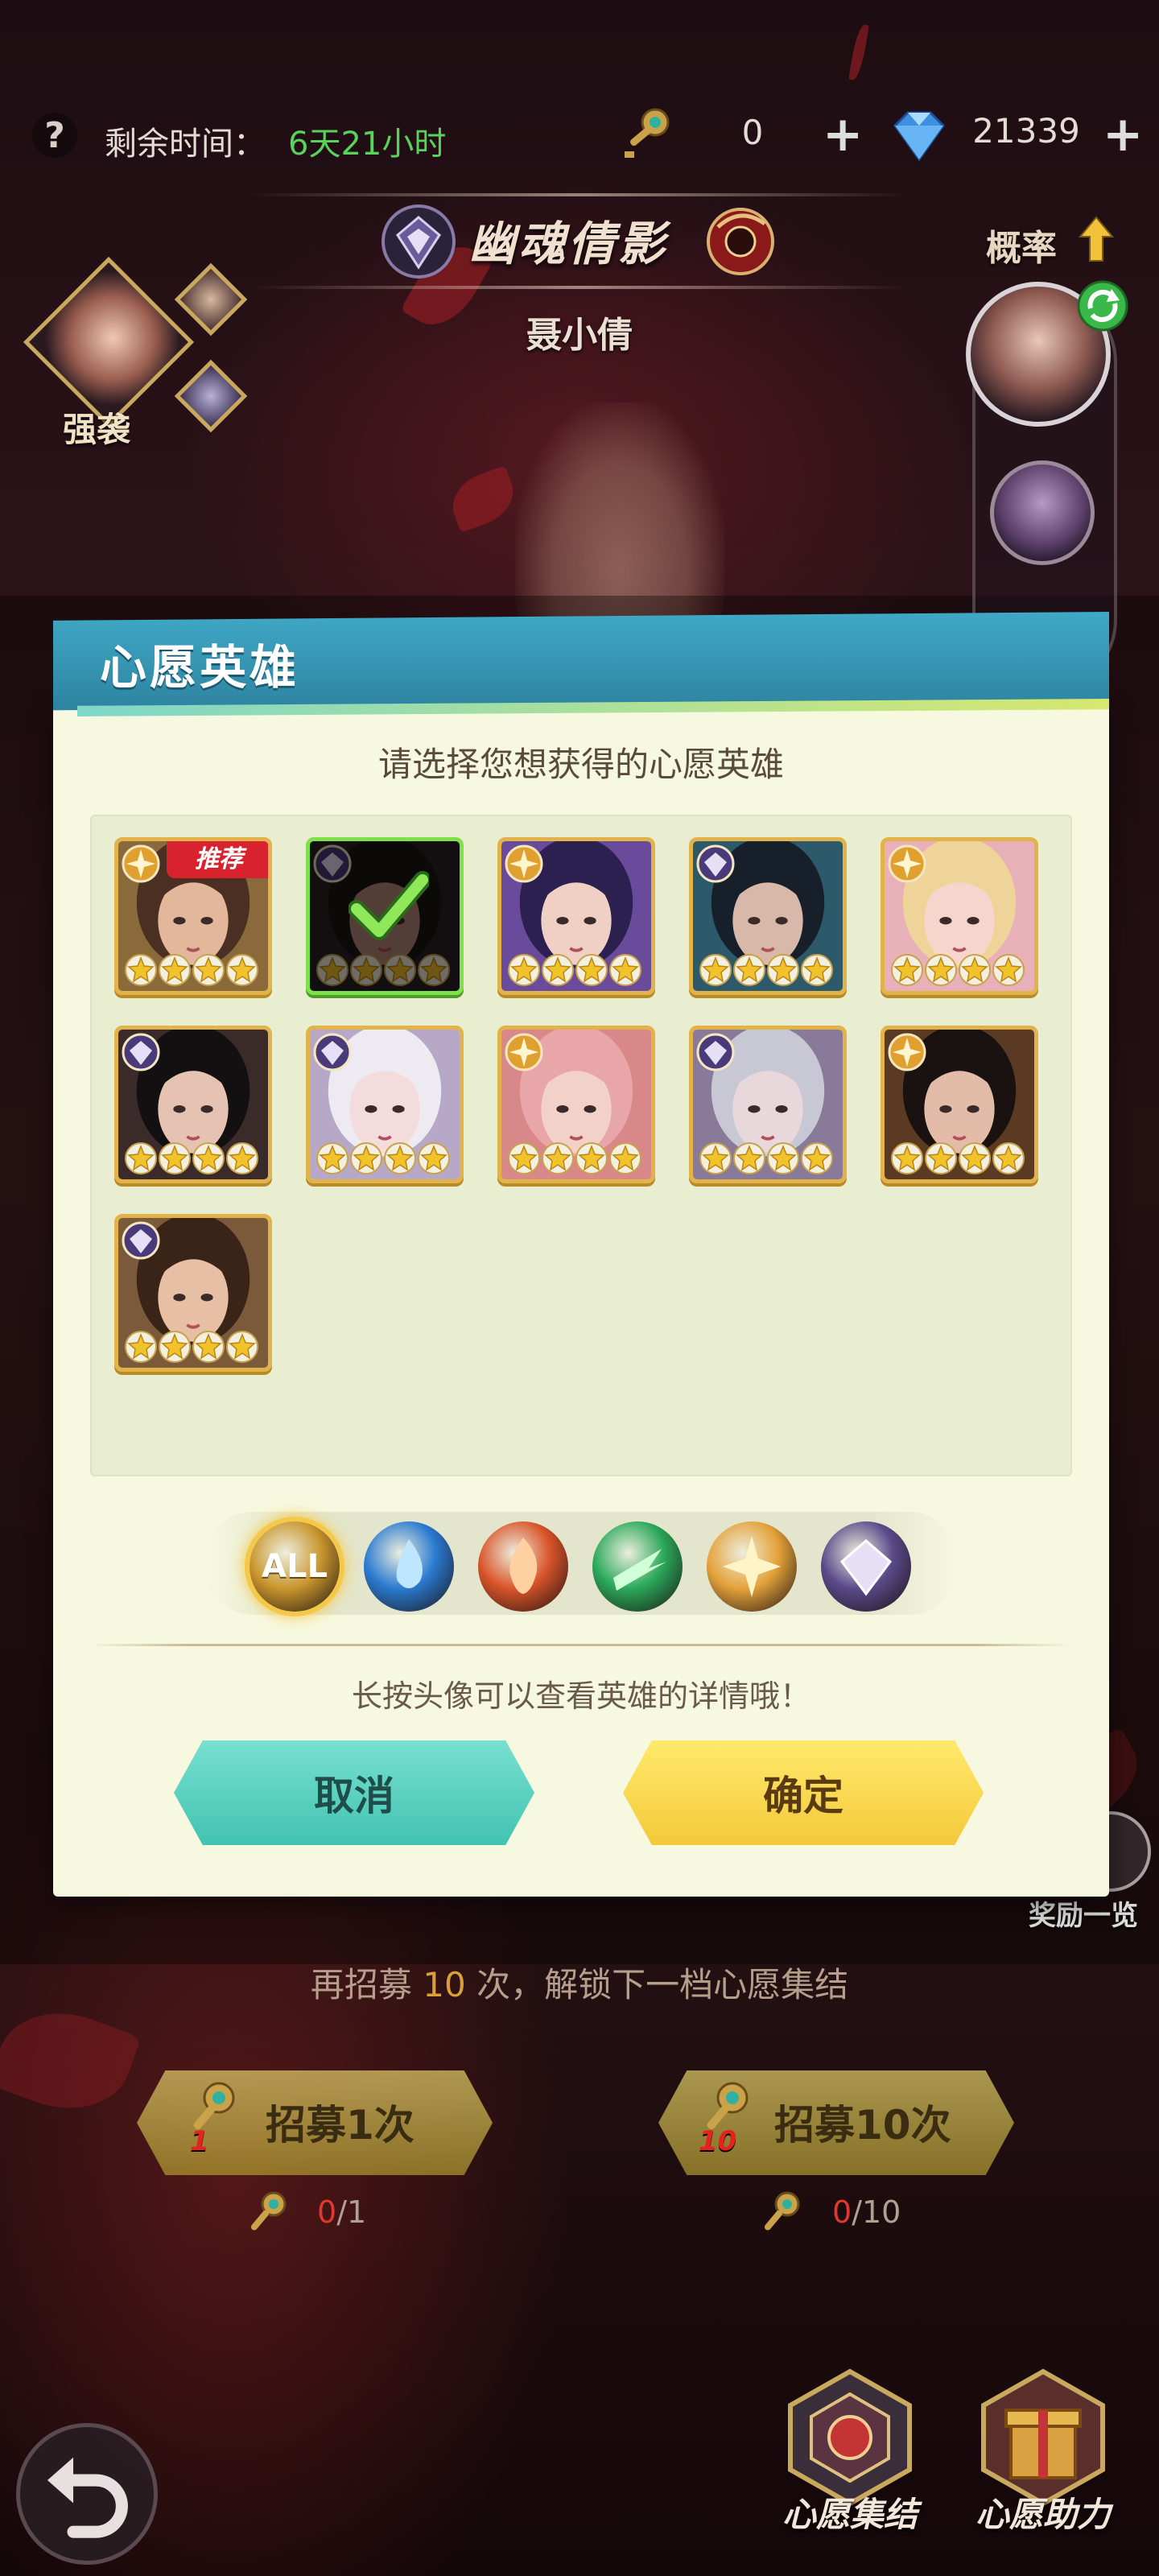 This screenshot has height=2576, width=1159. What do you see at coordinates (54, 135) in the screenshot?
I see `help-button: ?` at bounding box center [54, 135].